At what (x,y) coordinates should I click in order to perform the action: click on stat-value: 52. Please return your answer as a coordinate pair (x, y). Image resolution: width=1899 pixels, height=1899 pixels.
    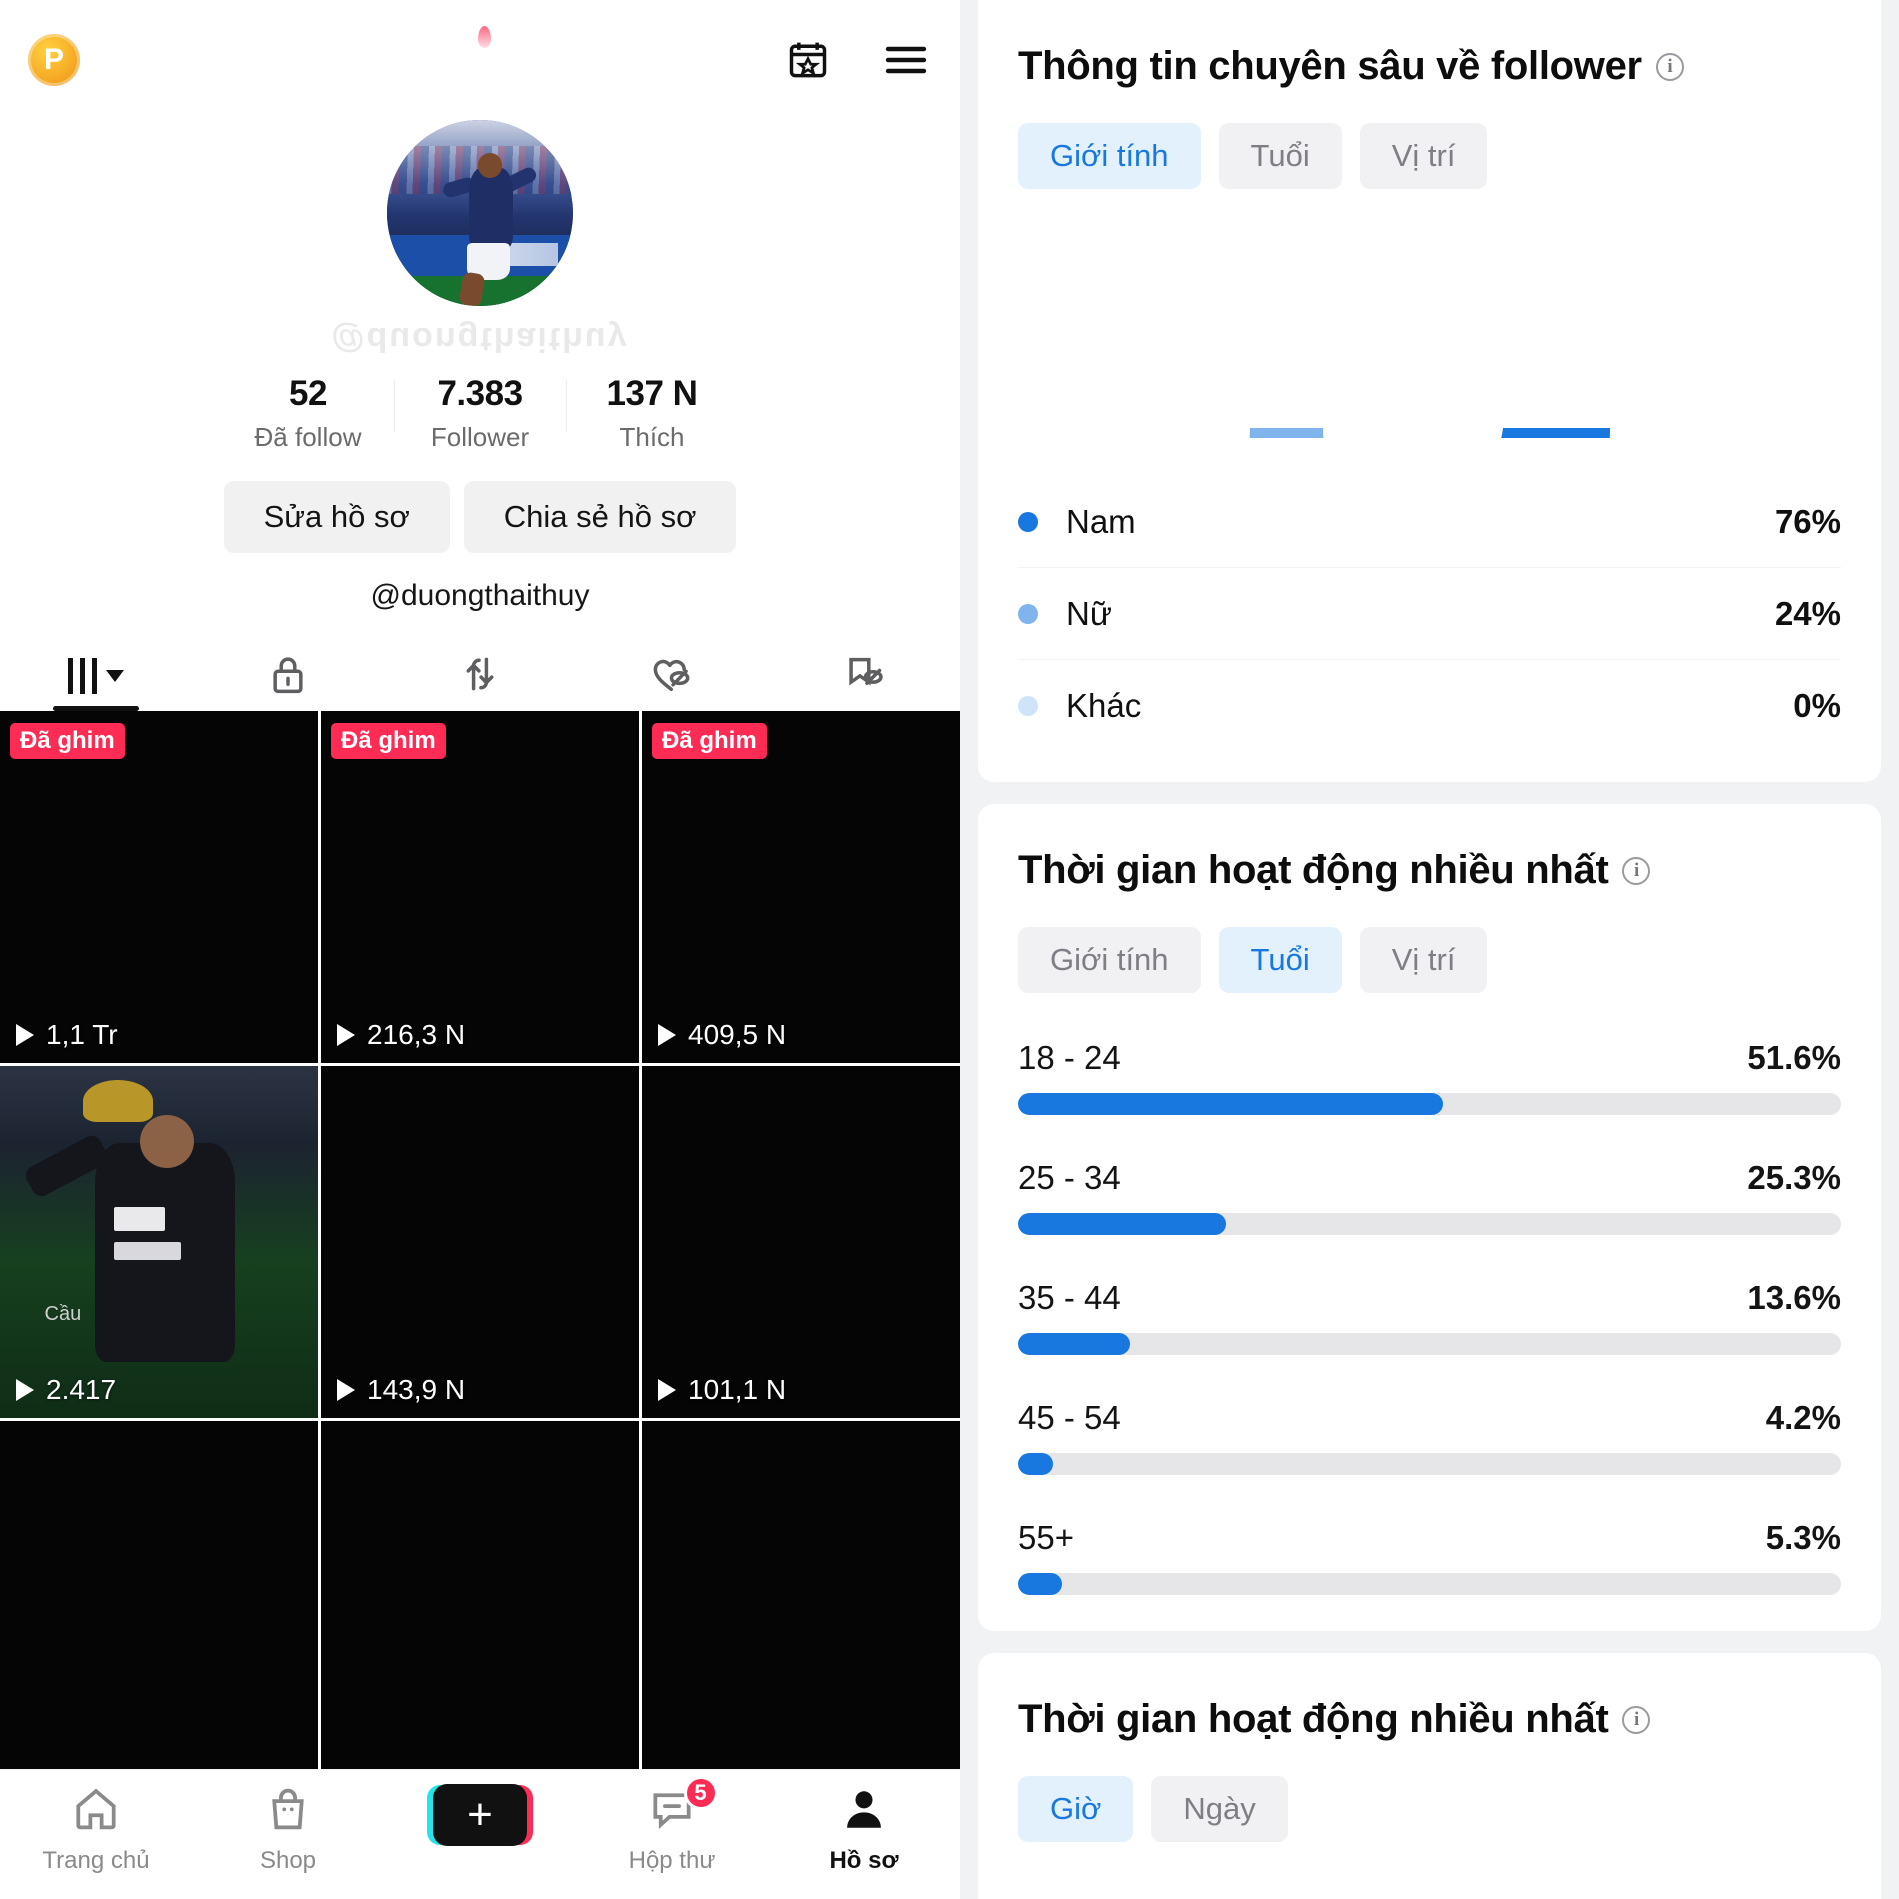
    Looking at the image, I should click on (308, 393).